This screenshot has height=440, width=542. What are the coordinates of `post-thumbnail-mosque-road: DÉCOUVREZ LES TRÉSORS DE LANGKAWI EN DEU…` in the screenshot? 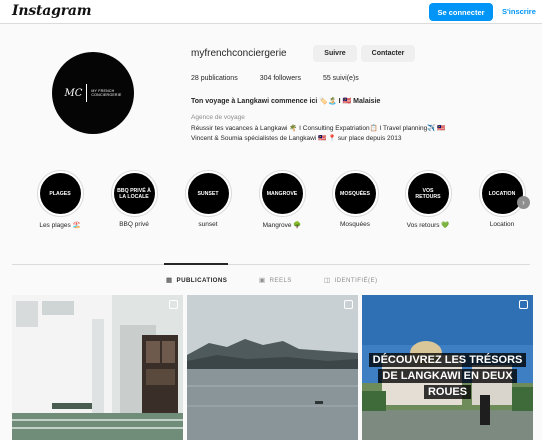 It's located at (447, 367).